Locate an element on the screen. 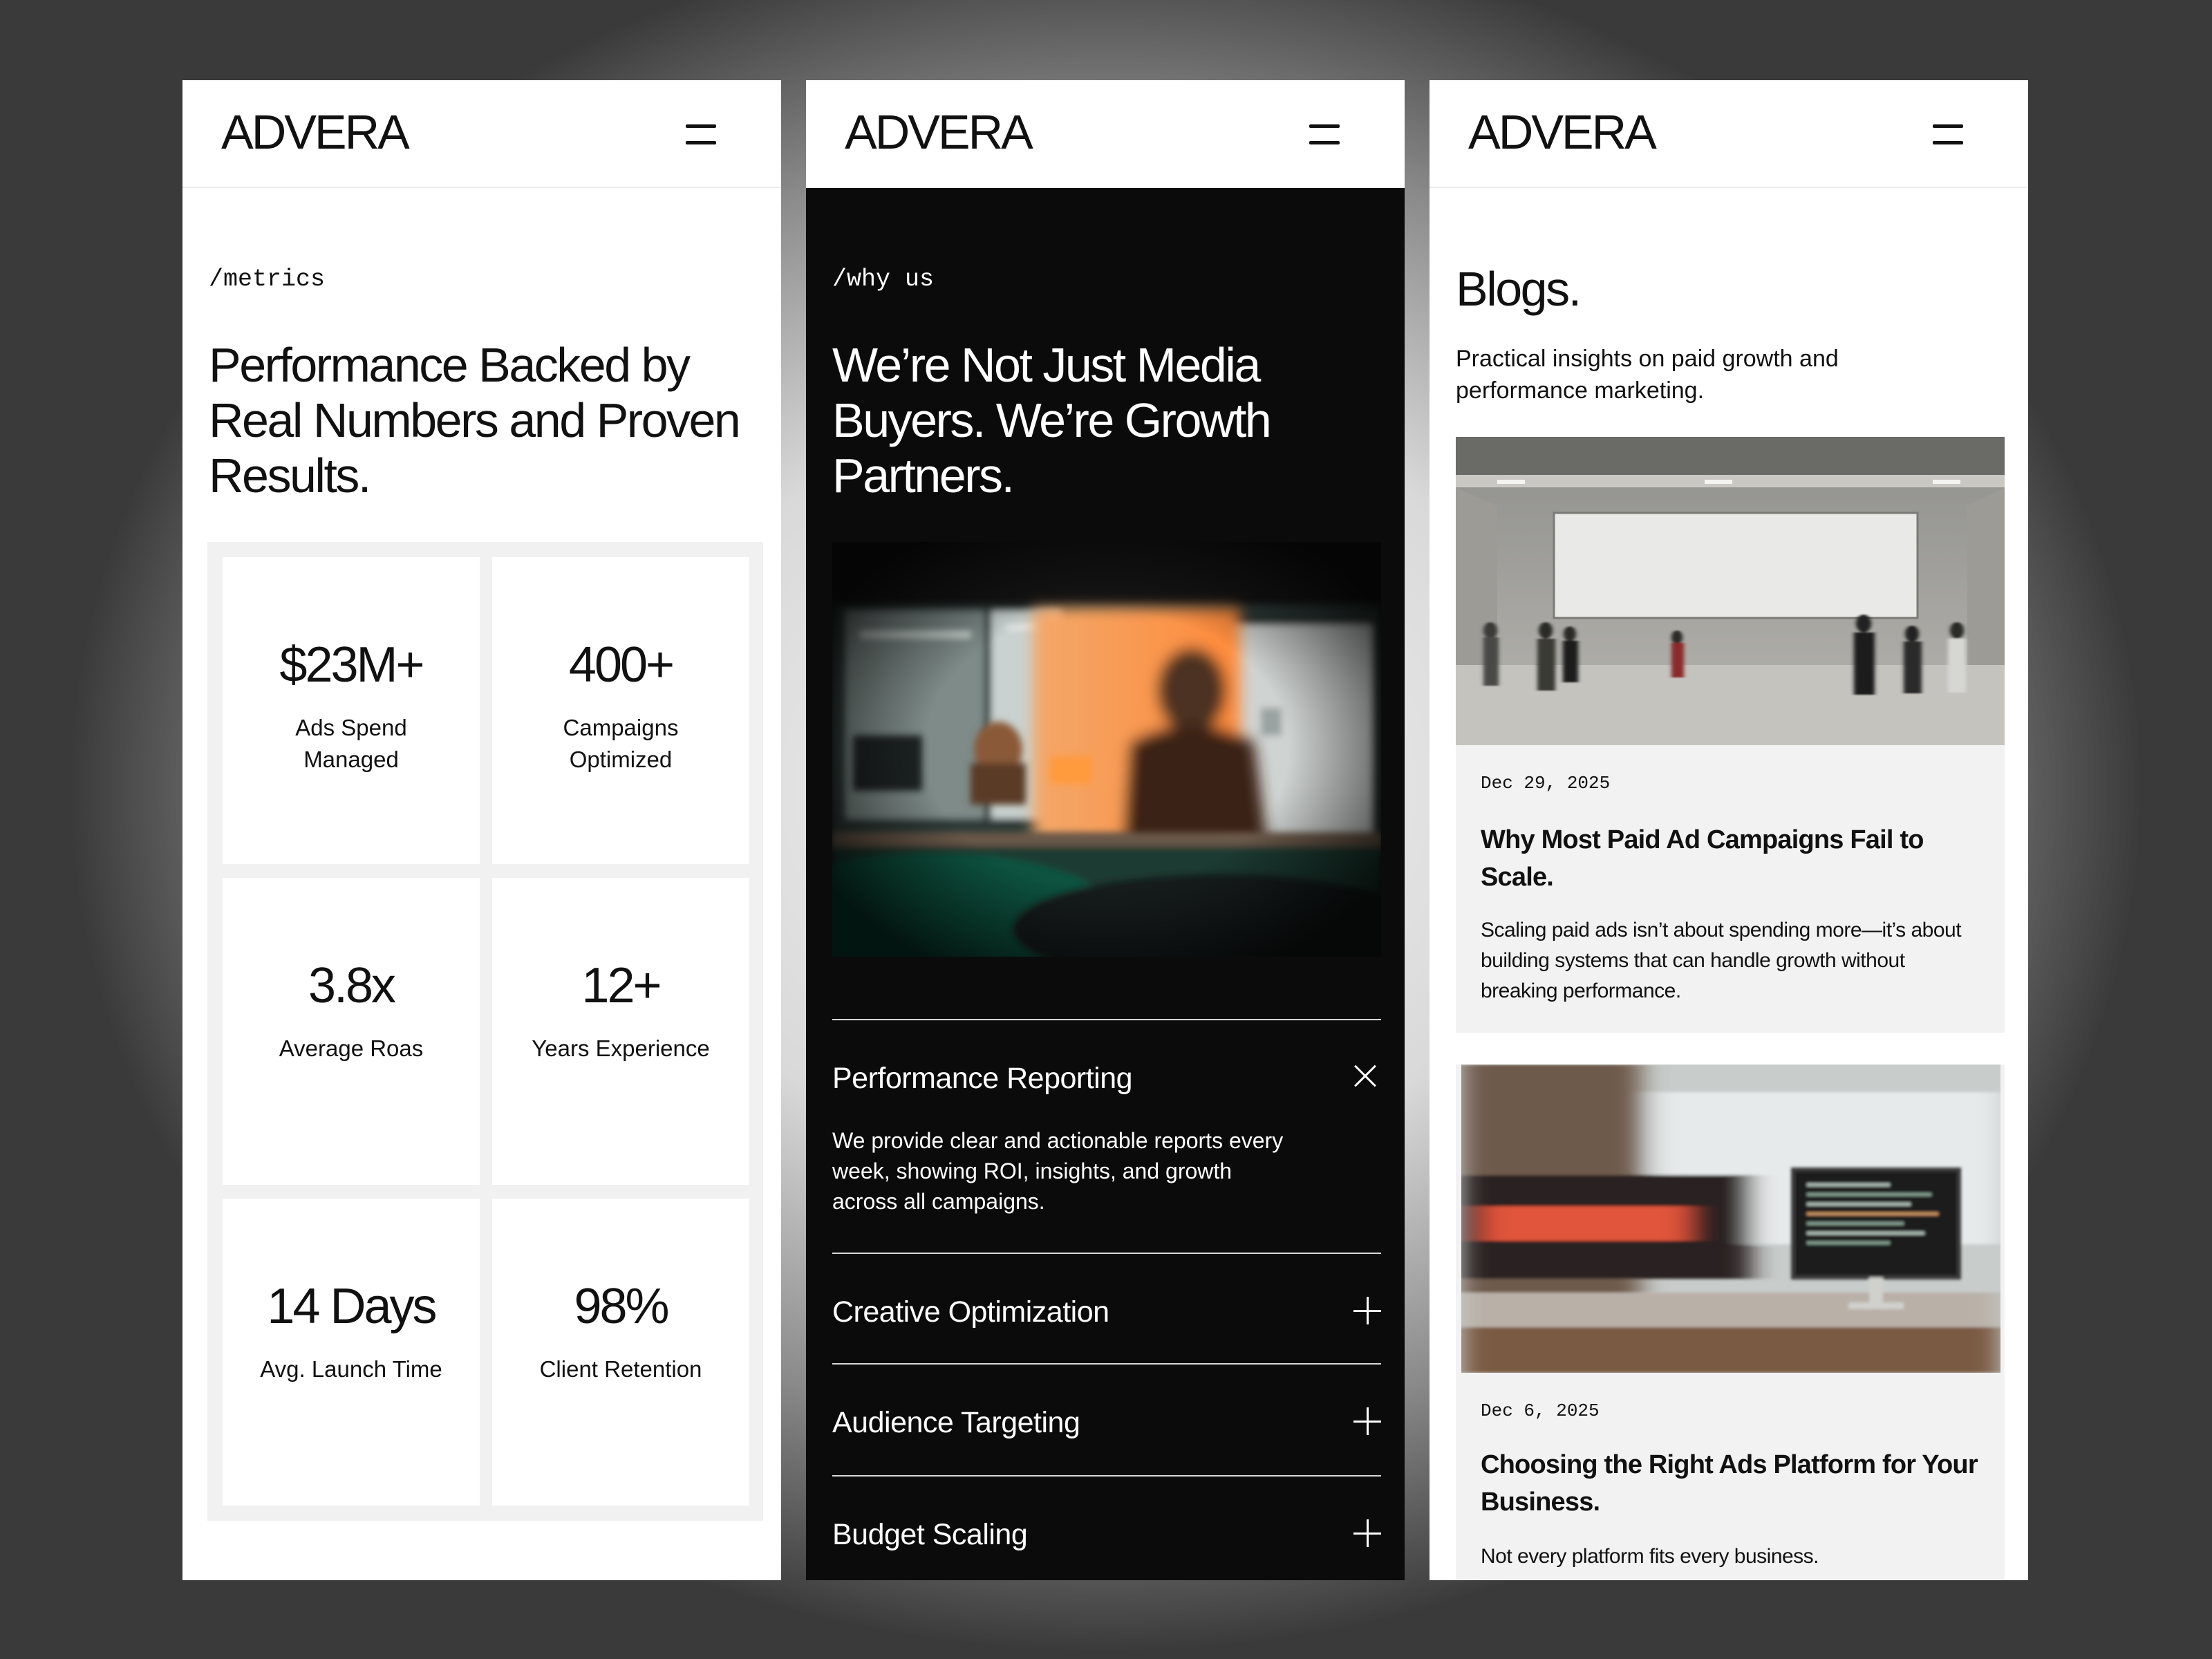 This screenshot has height=1659, width=2212. metric-label: Years Experience is located at coordinates (621, 1048).